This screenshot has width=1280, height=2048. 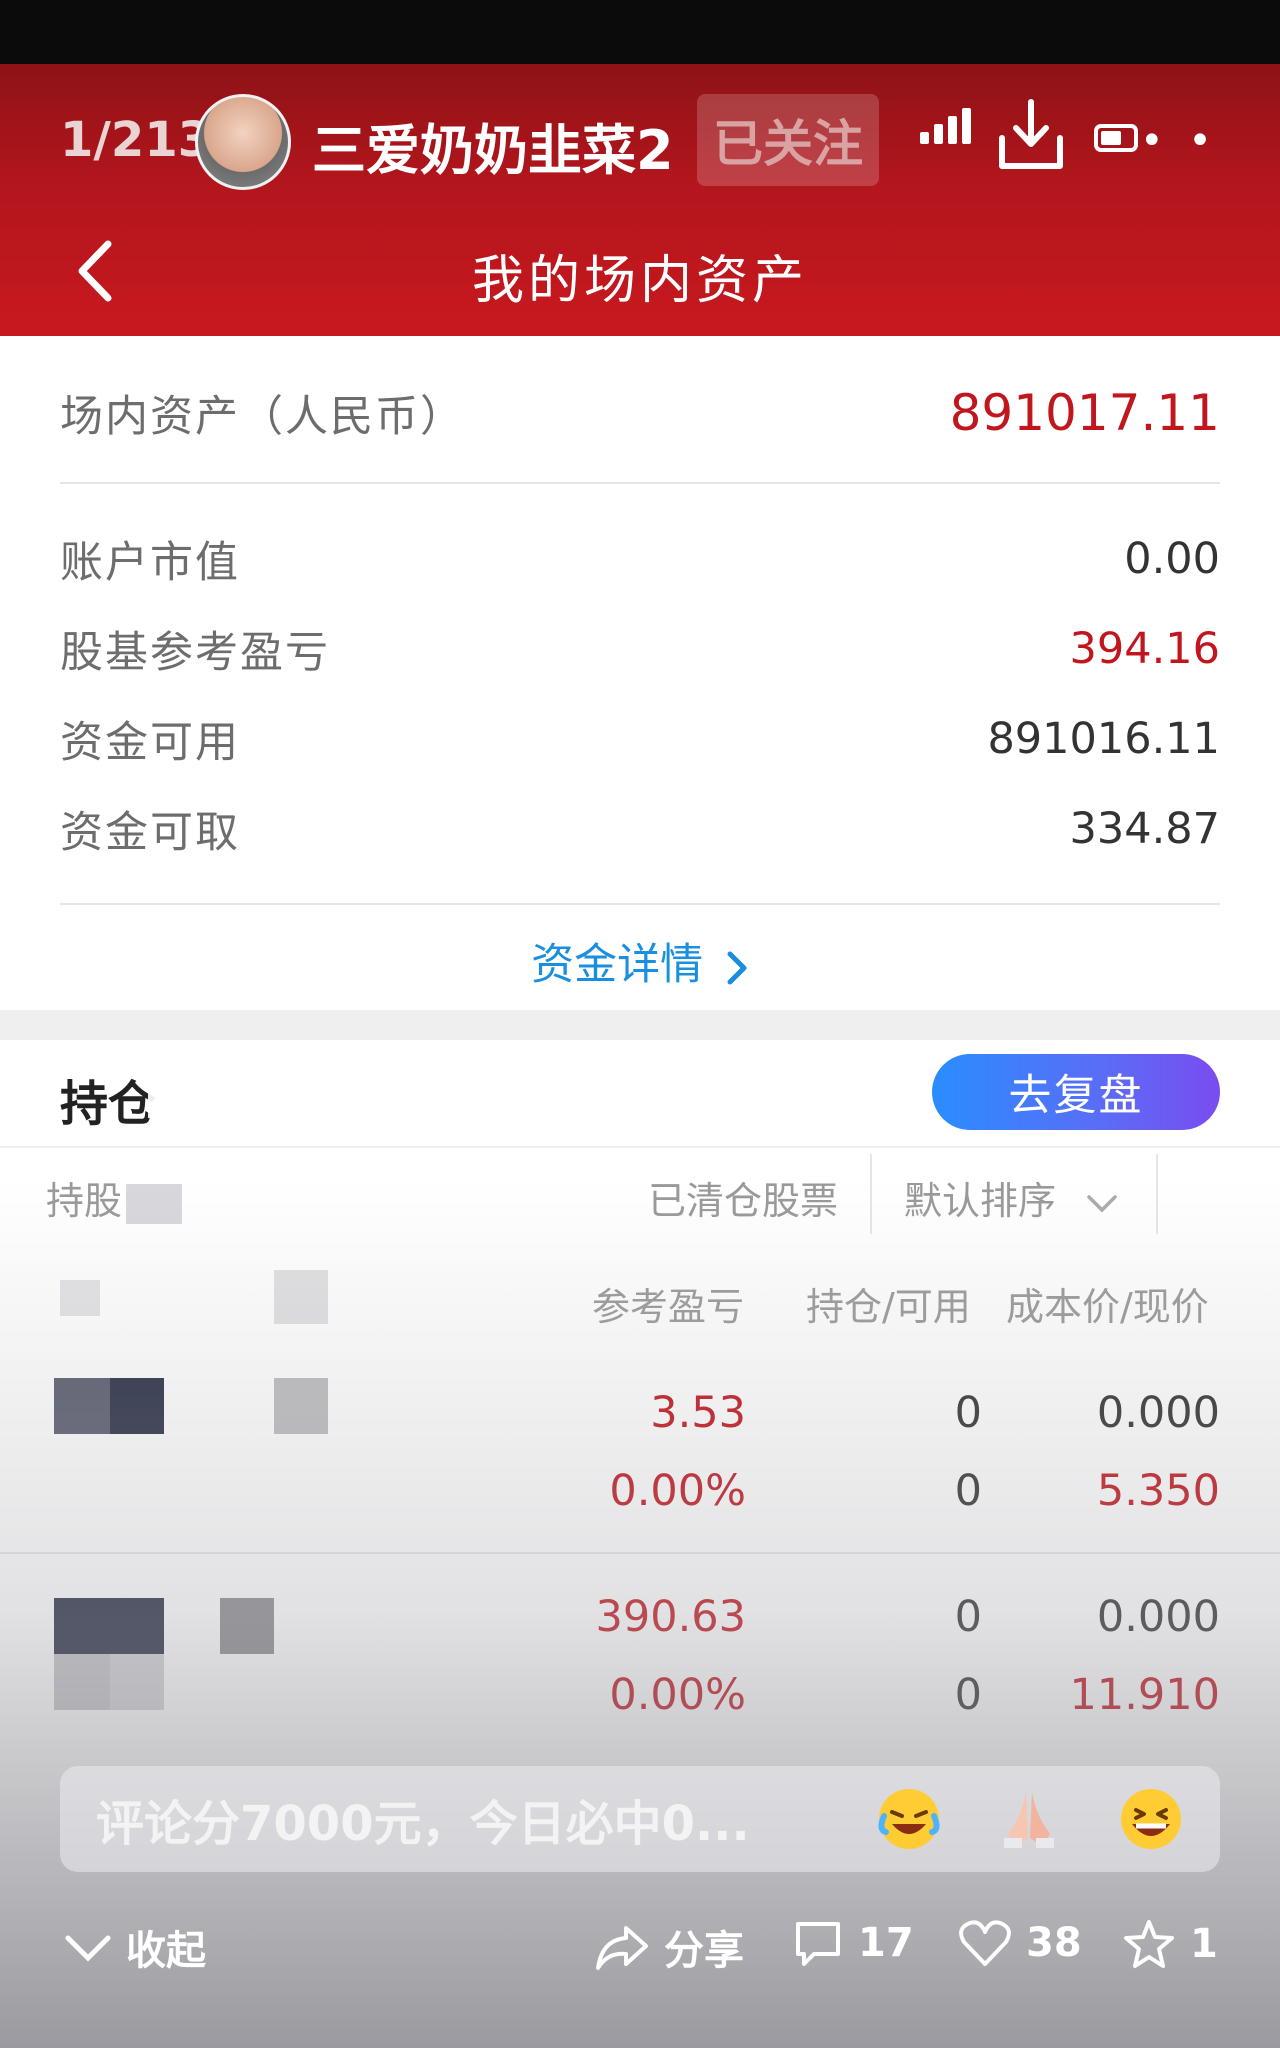 I want to click on comment-button: 17, so click(x=853, y=1943).